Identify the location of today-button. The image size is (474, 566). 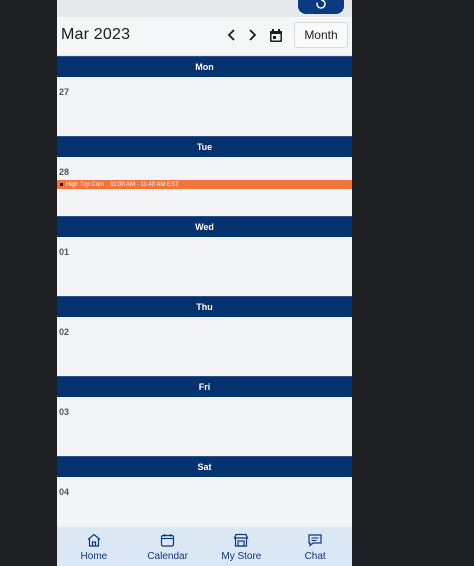
(276, 35).